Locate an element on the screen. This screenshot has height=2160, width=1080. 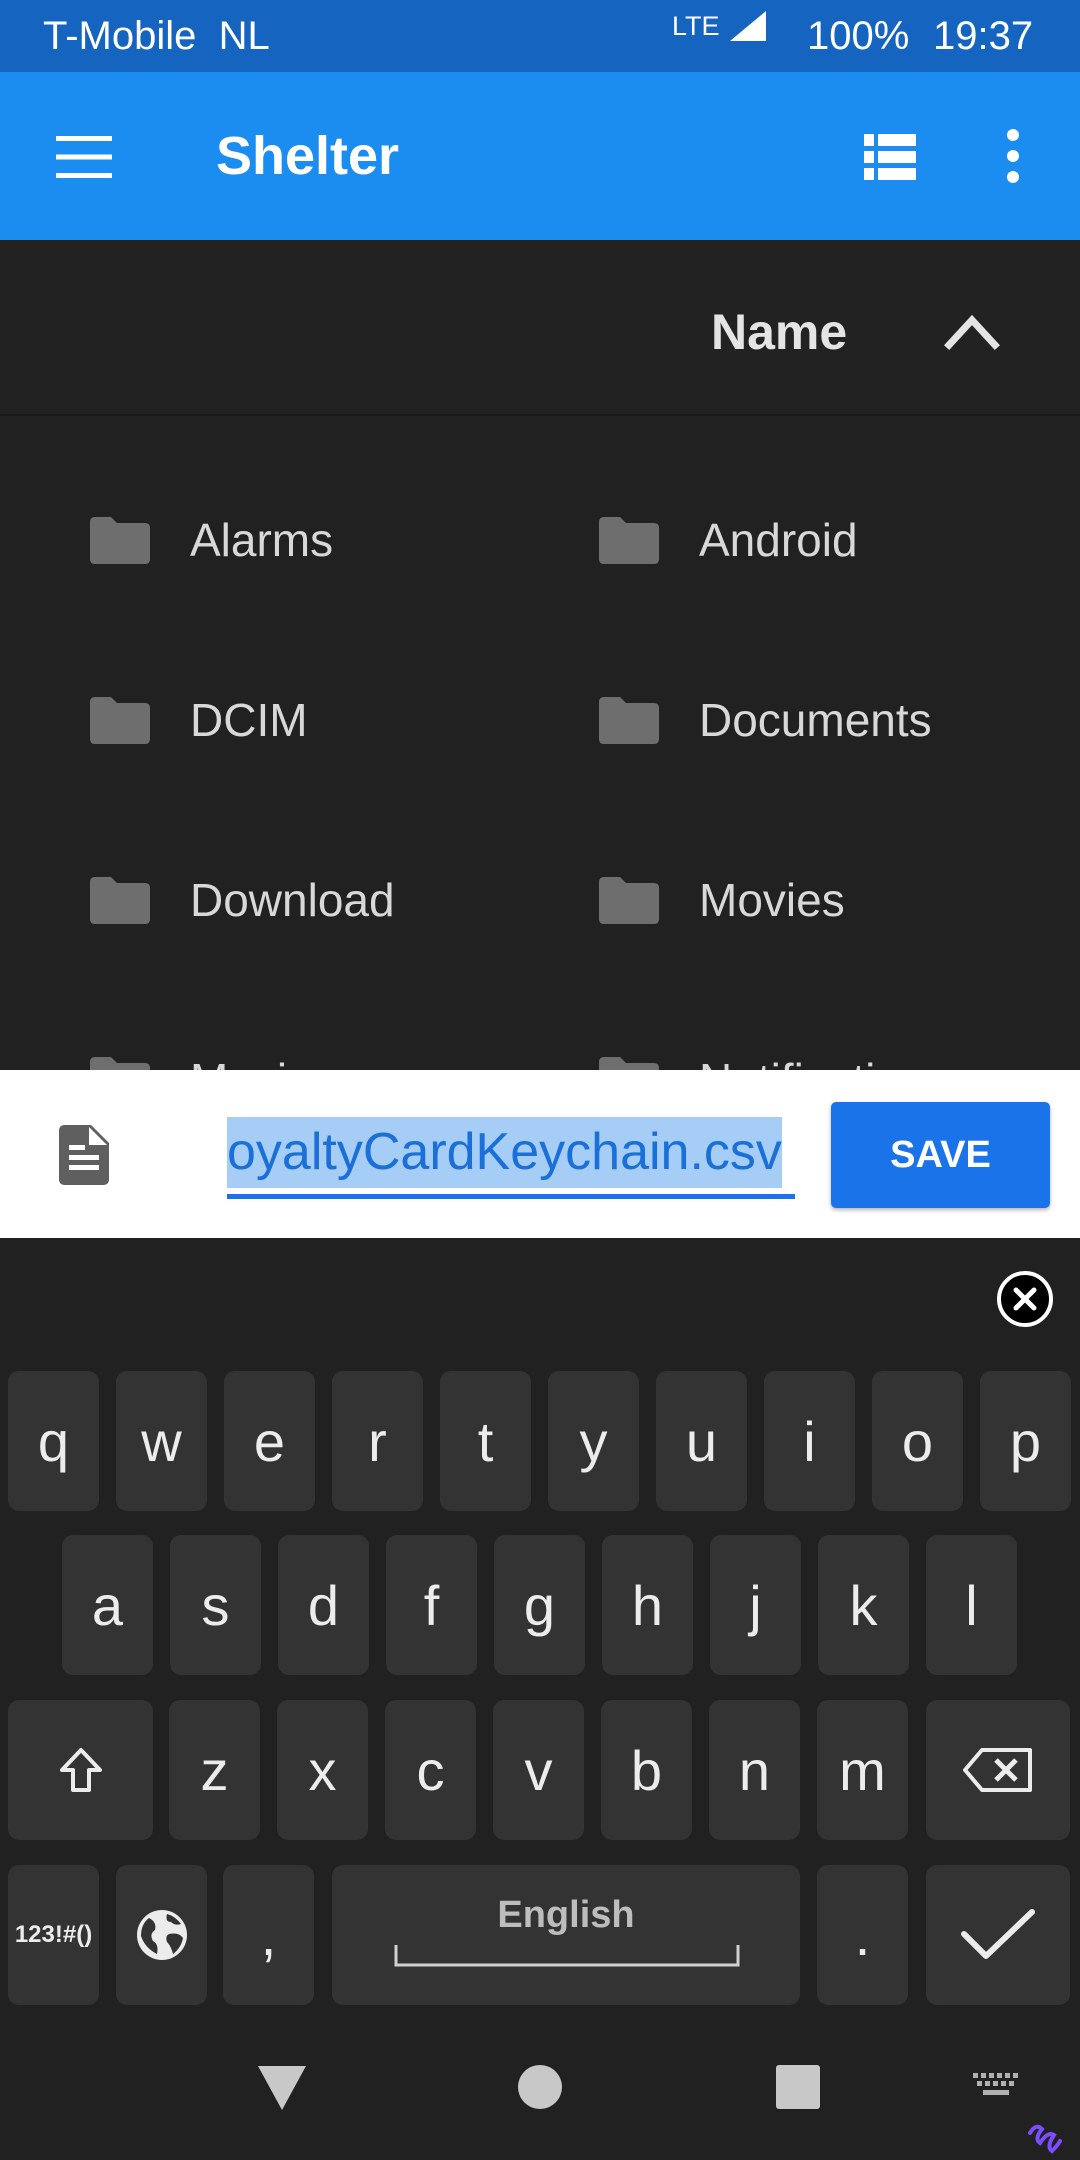
key-z: z is located at coordinates (214, 1770).